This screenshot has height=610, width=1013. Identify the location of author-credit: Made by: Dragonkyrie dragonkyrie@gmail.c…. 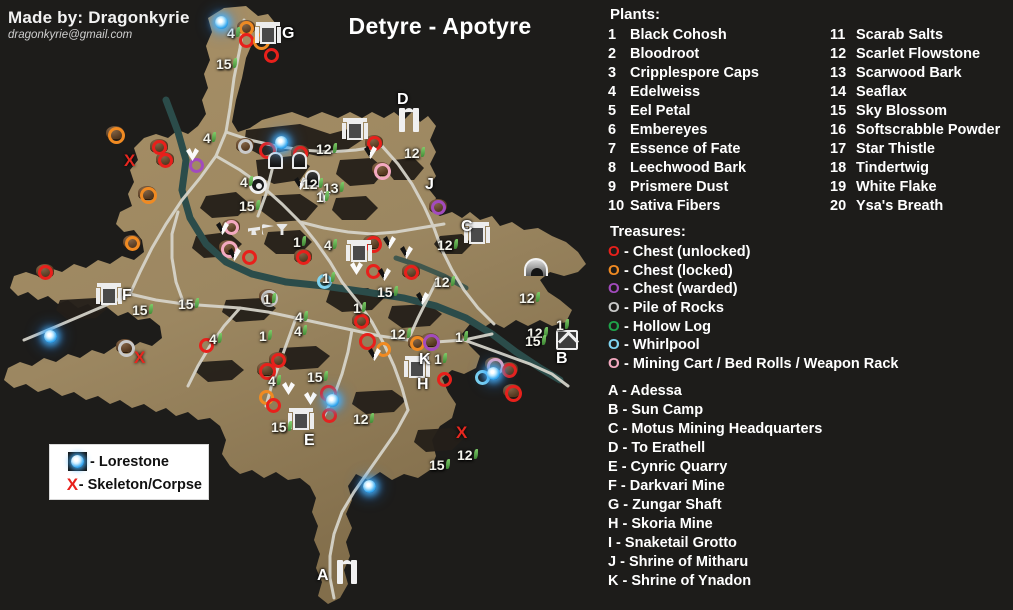
(99, 25).